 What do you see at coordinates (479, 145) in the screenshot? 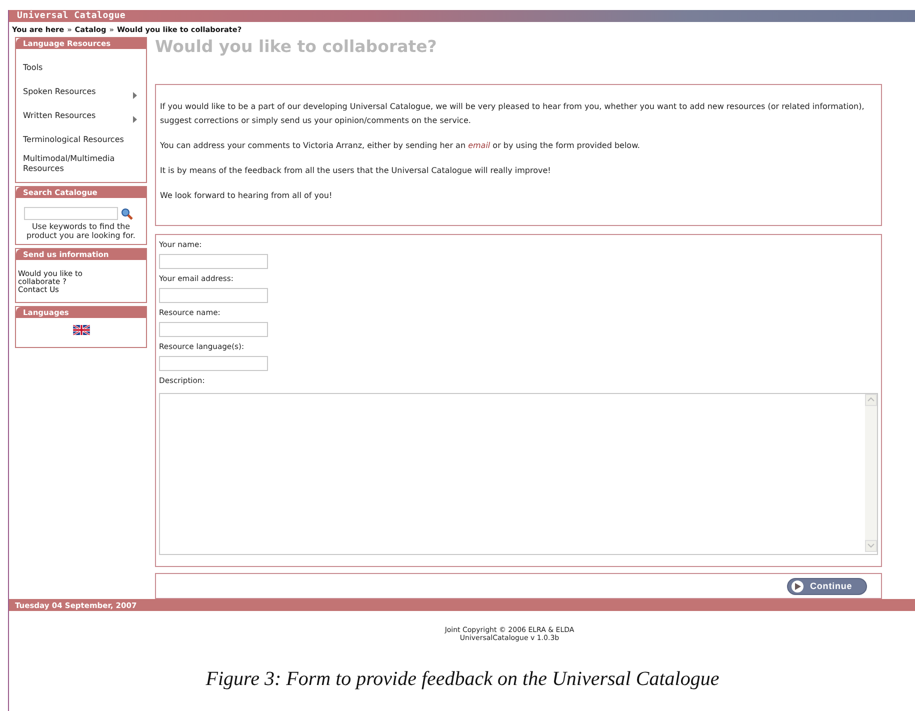
I see `email-link: email` at bounding box center [479, 145].